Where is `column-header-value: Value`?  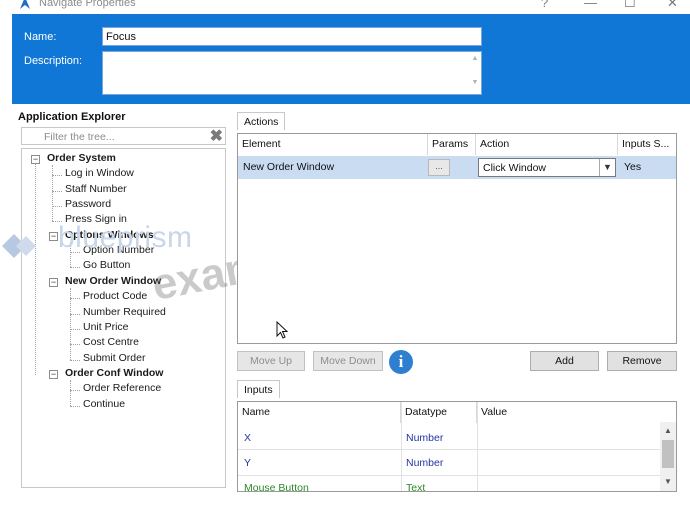 column-header-value: Value is located at coordinates (569, 412).